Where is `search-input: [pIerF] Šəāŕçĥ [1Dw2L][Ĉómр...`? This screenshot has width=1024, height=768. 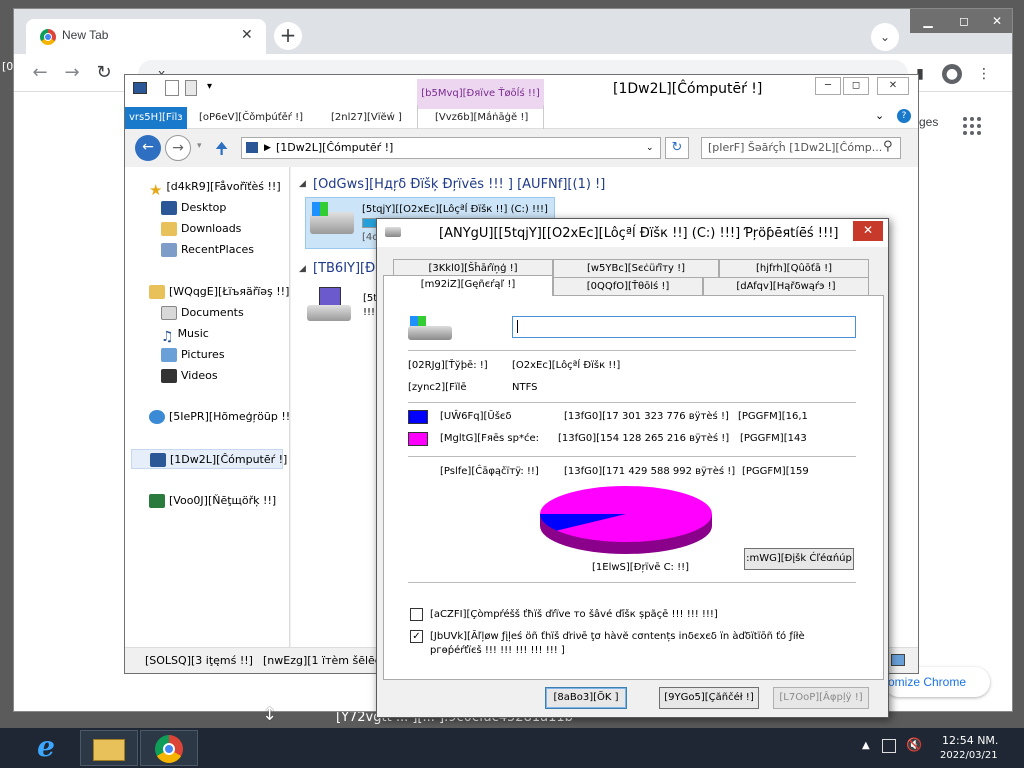
search-input: [pIerF] Šəāŕçĥ [1Dw2L][Ĉómр... is located at coordinates (801, 148).